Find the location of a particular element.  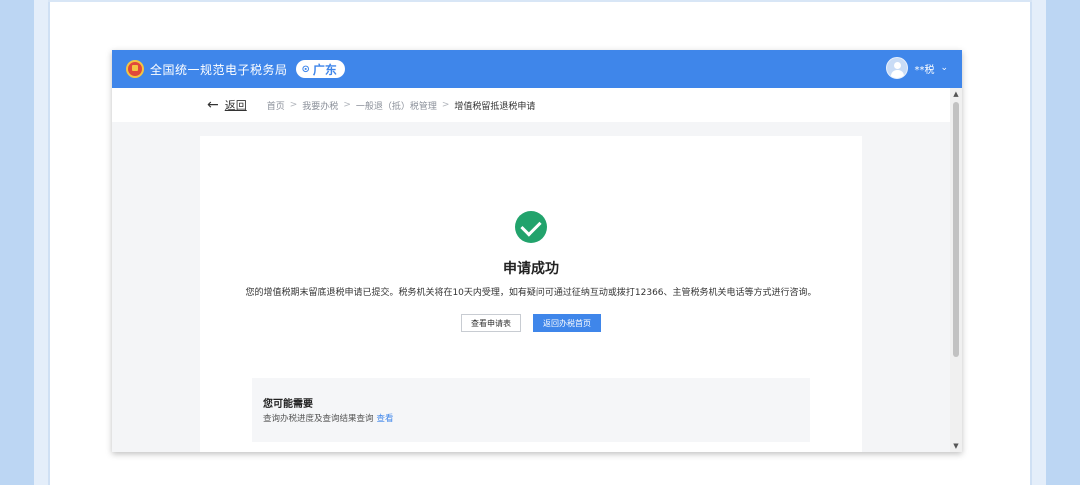

breadcrumb-home: 首页 is located at coordinates (276, 105).